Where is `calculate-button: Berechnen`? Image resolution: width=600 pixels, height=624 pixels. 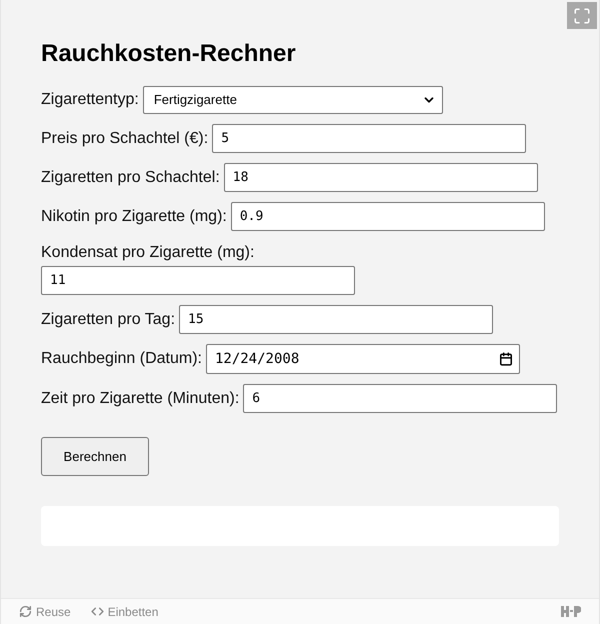 calculate-button: Berechnen is located at coordinates (95, 456).